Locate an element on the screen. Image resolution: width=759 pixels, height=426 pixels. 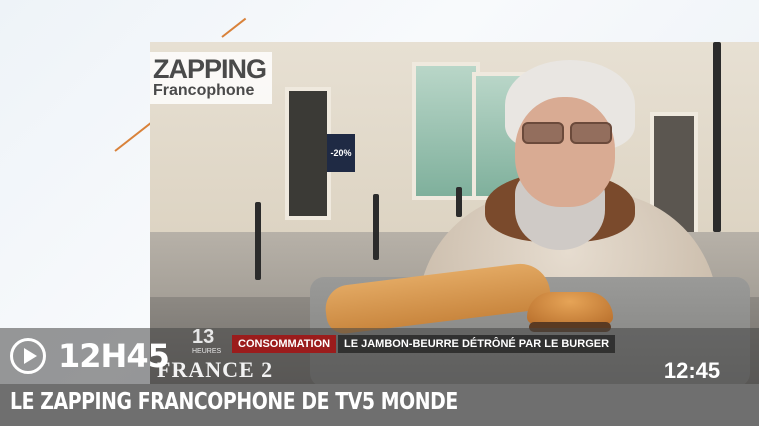
video-title: LE ZAPPING FRANCOPHONE DE TV5 MONDE is located at coordinates (234, 402).